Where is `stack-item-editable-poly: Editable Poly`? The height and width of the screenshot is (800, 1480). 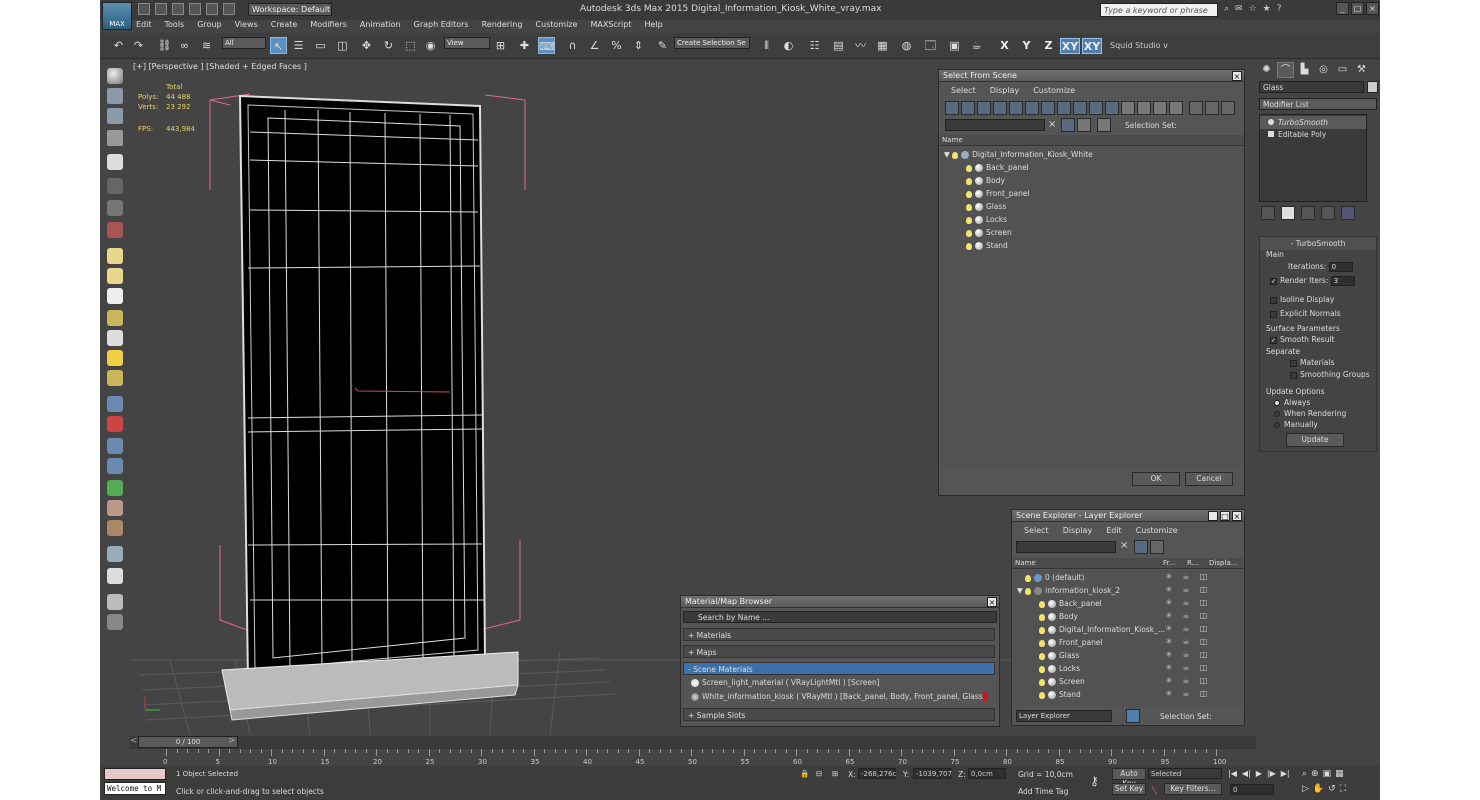
stack-item-editable-poly: Editable Poly is located at coordinates (1313, 134).